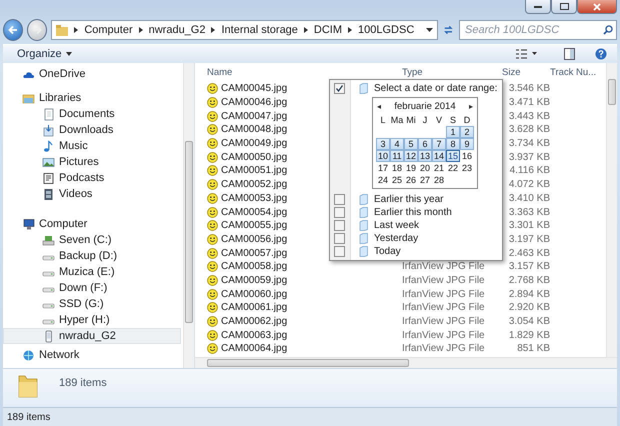 The image size is (620, 426). I want to click on calendar-day: 18, so click(397, 168).